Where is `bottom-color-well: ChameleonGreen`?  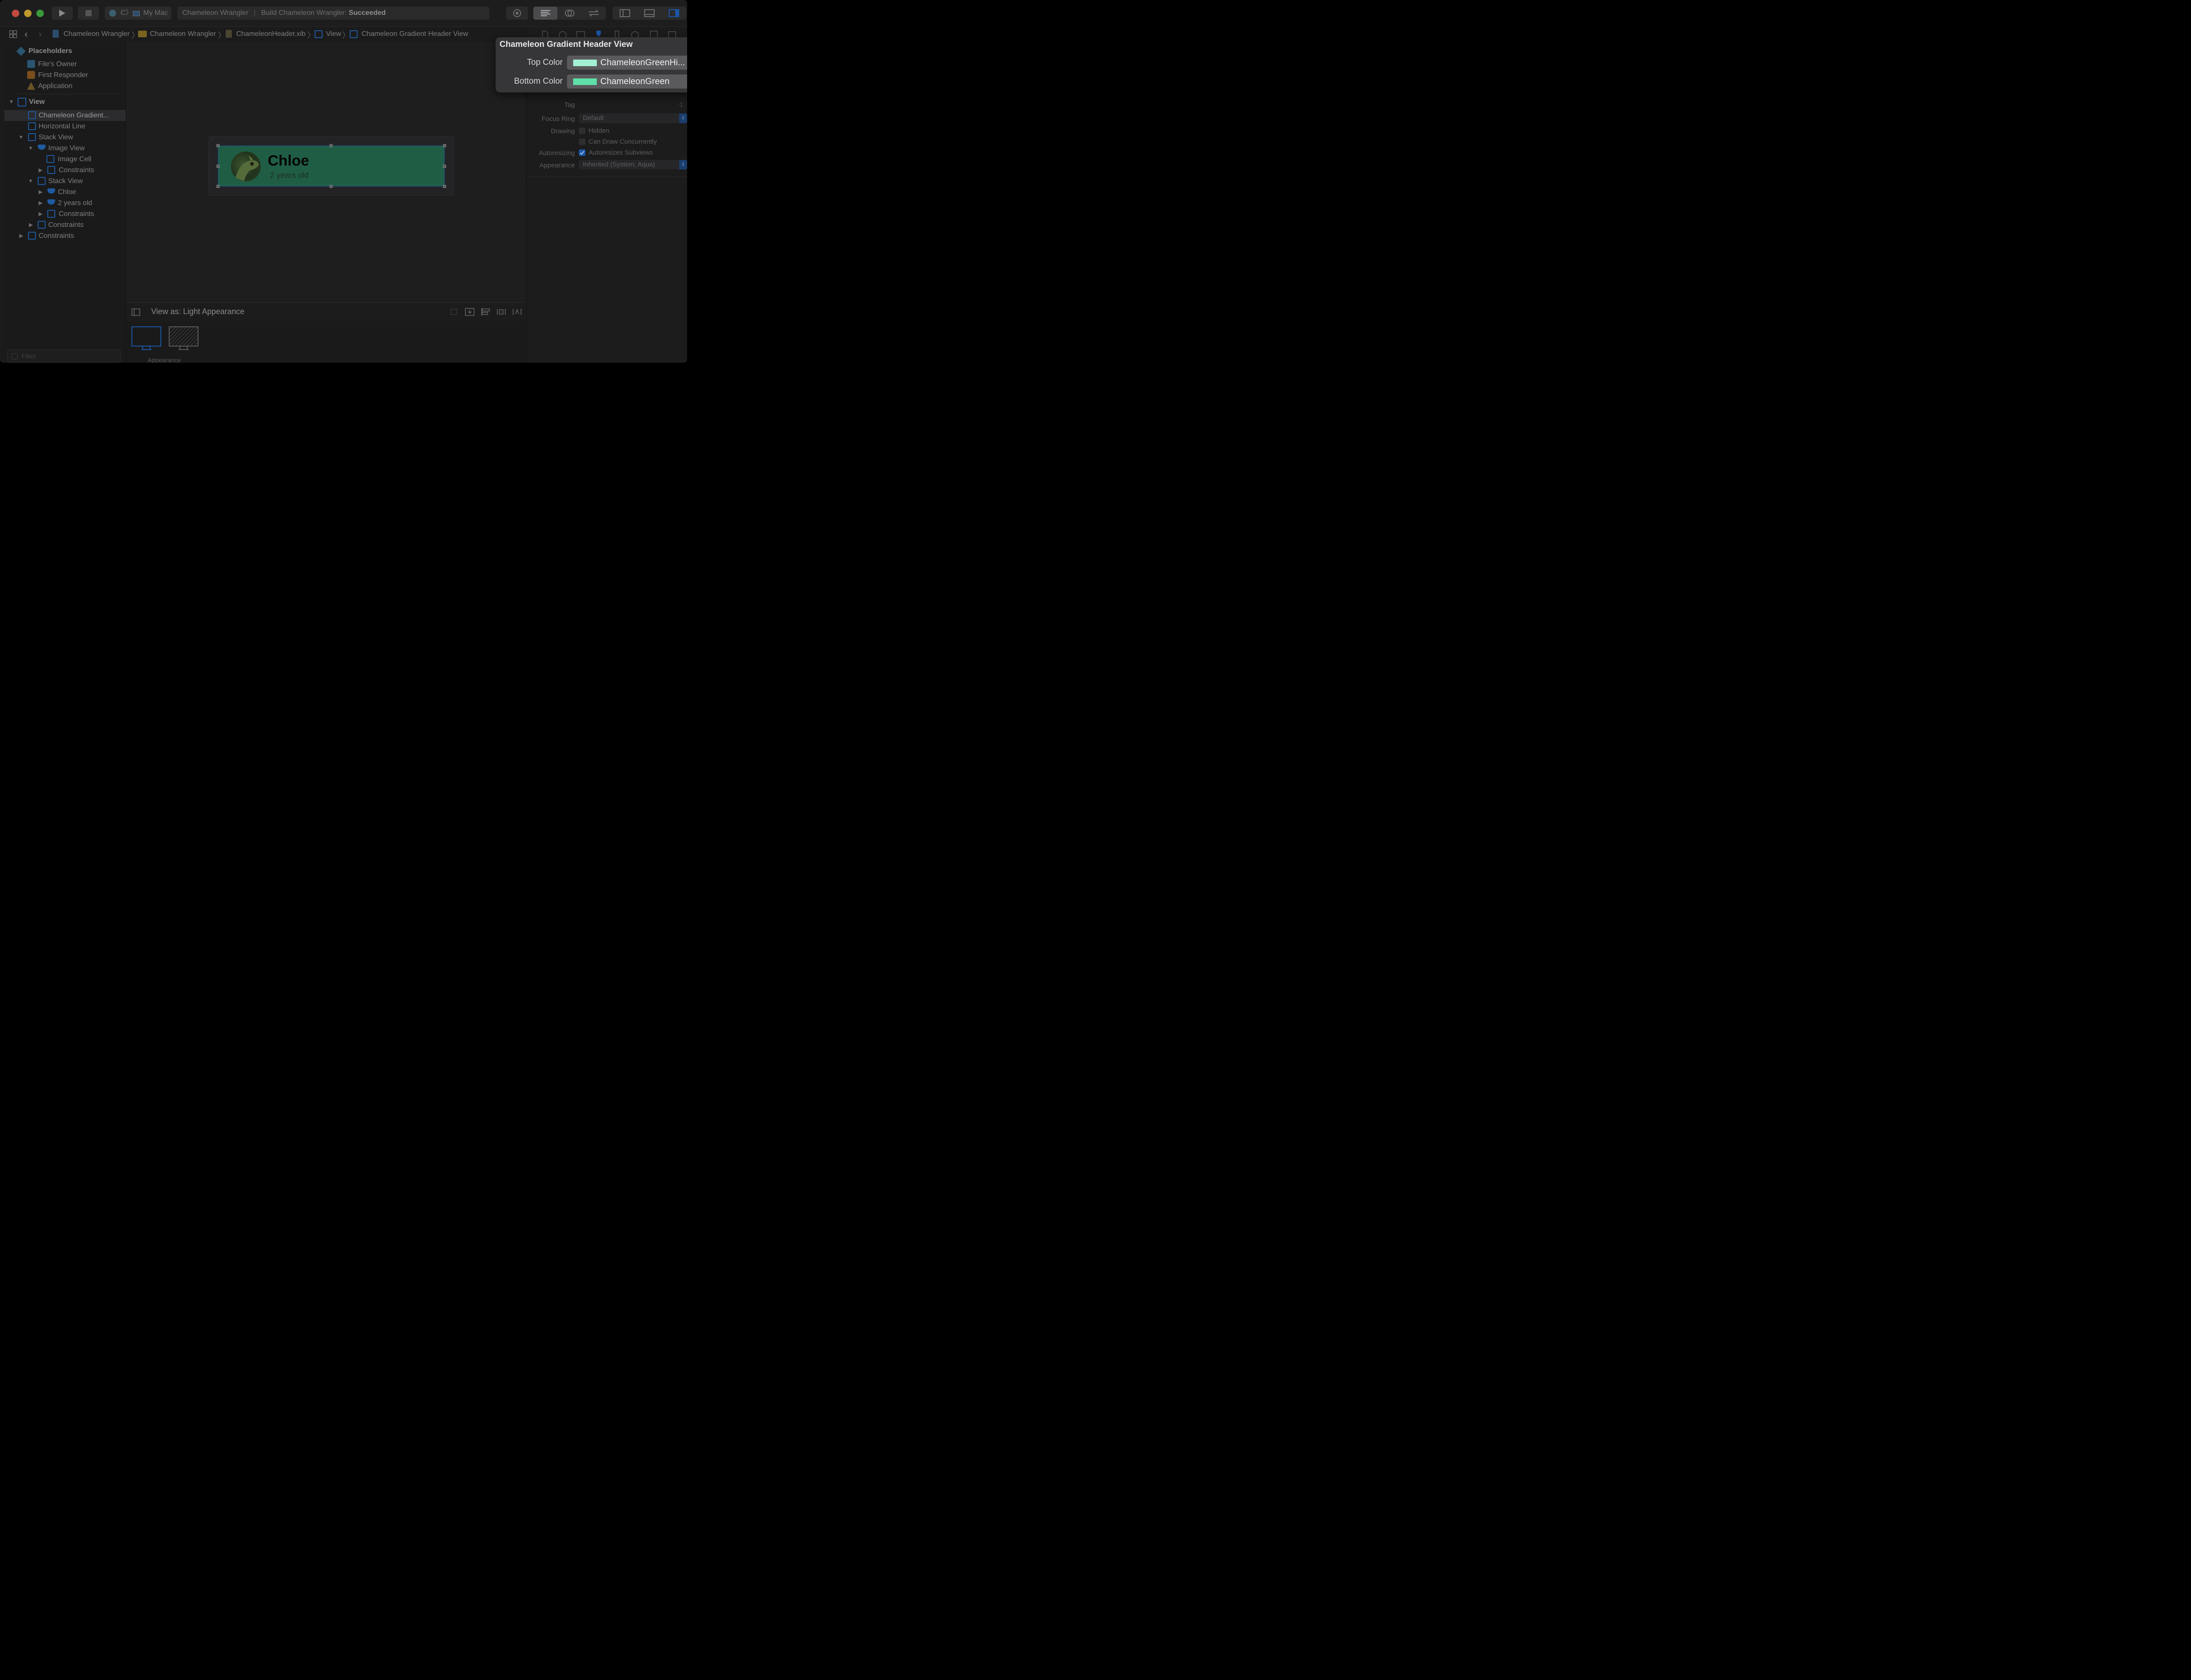 bottom-color-well: ChameleonGreen is located at coordinates (627, 81).